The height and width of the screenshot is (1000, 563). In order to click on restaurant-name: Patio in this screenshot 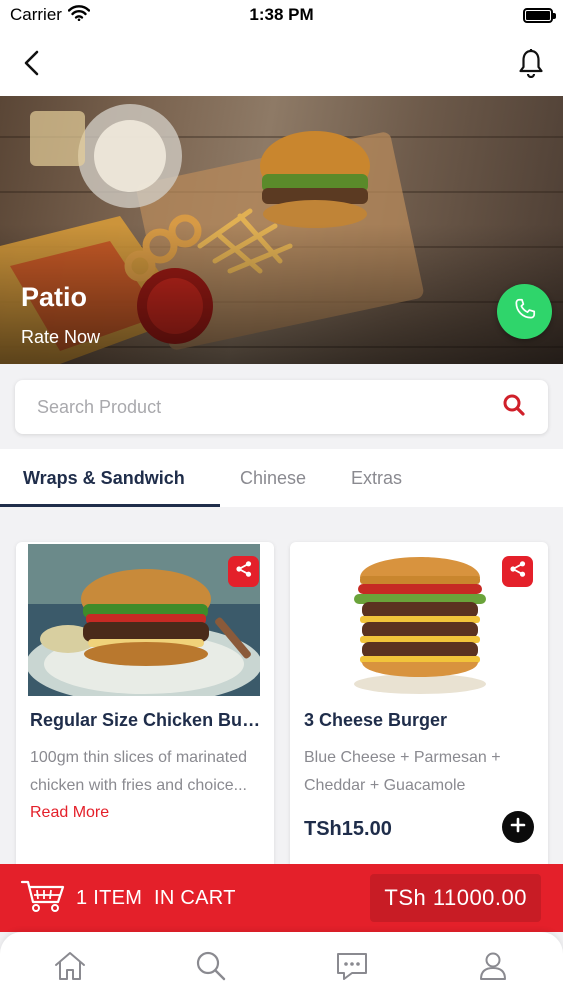, I will do `click(54, 297)`.